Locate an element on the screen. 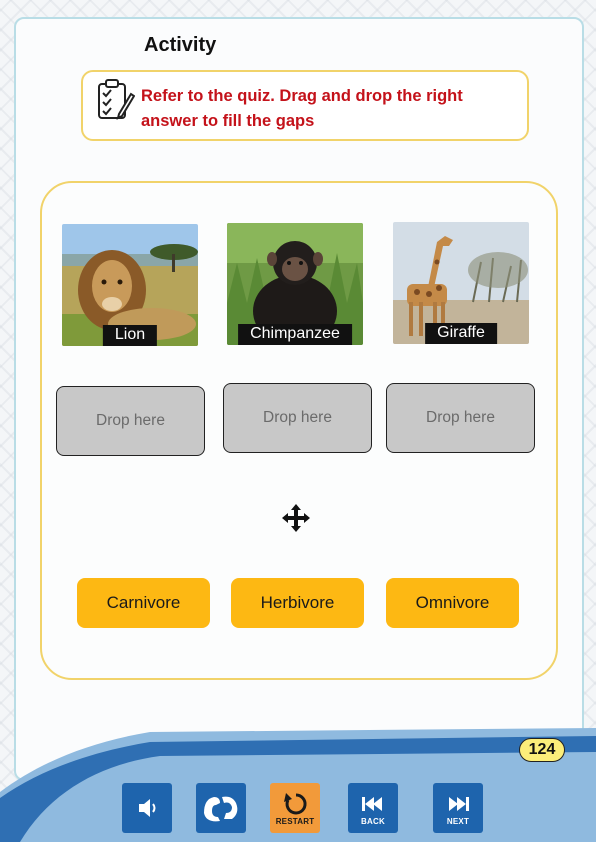 The image size is (596, 842). next-label: NEXT is located at coordinates (458, 821).